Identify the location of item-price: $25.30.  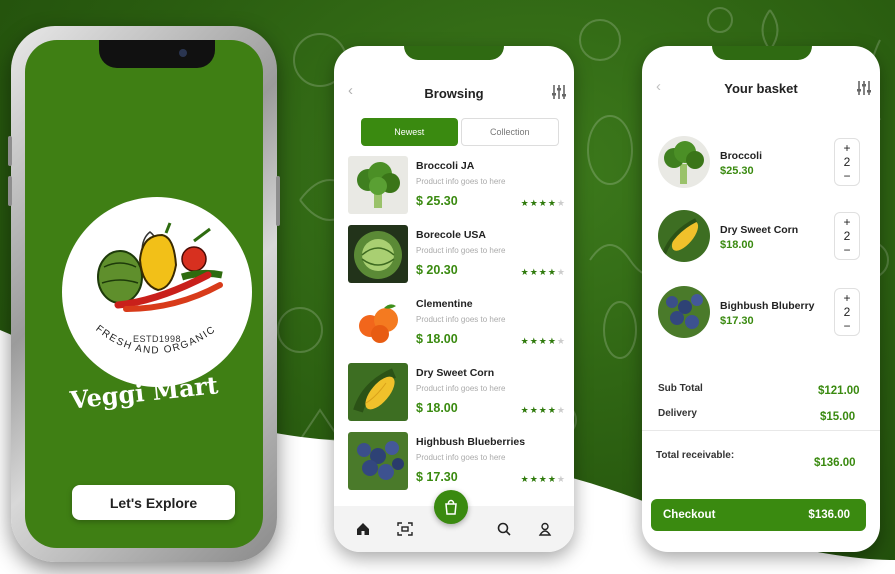
(737, 171).